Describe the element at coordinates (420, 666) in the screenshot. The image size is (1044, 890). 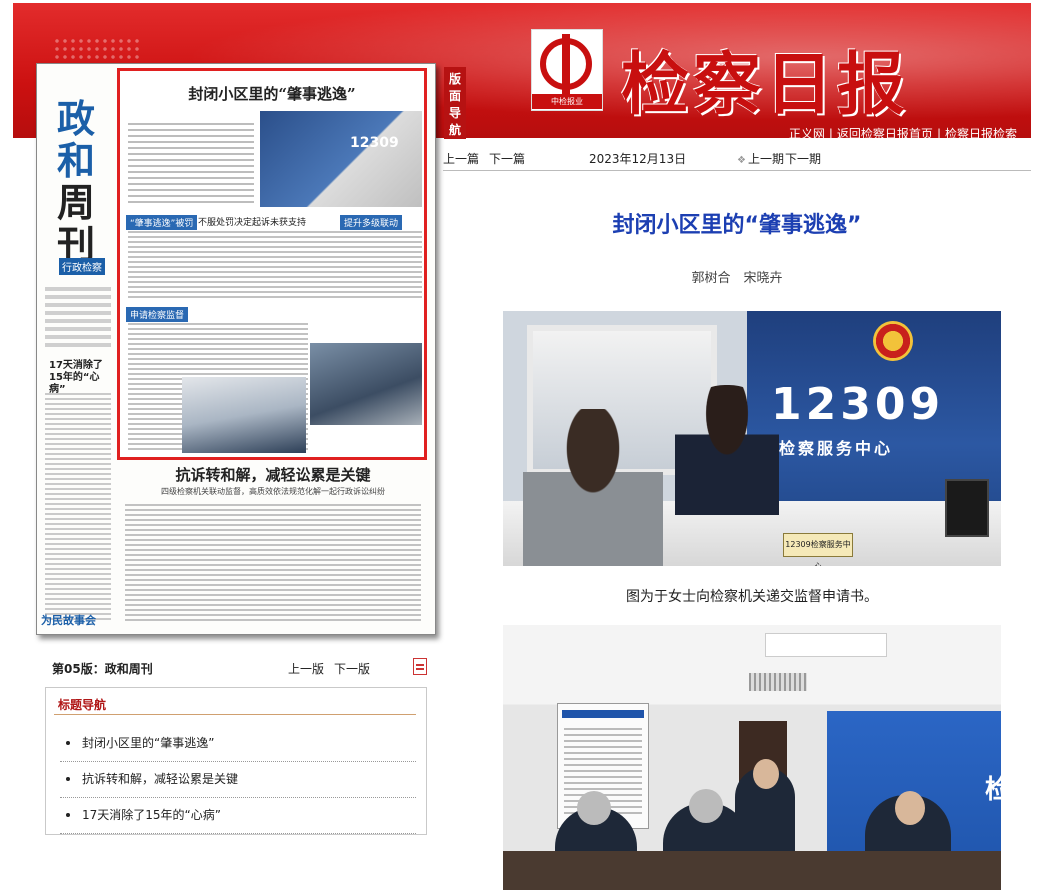
I see `pdf-icon` at that location.